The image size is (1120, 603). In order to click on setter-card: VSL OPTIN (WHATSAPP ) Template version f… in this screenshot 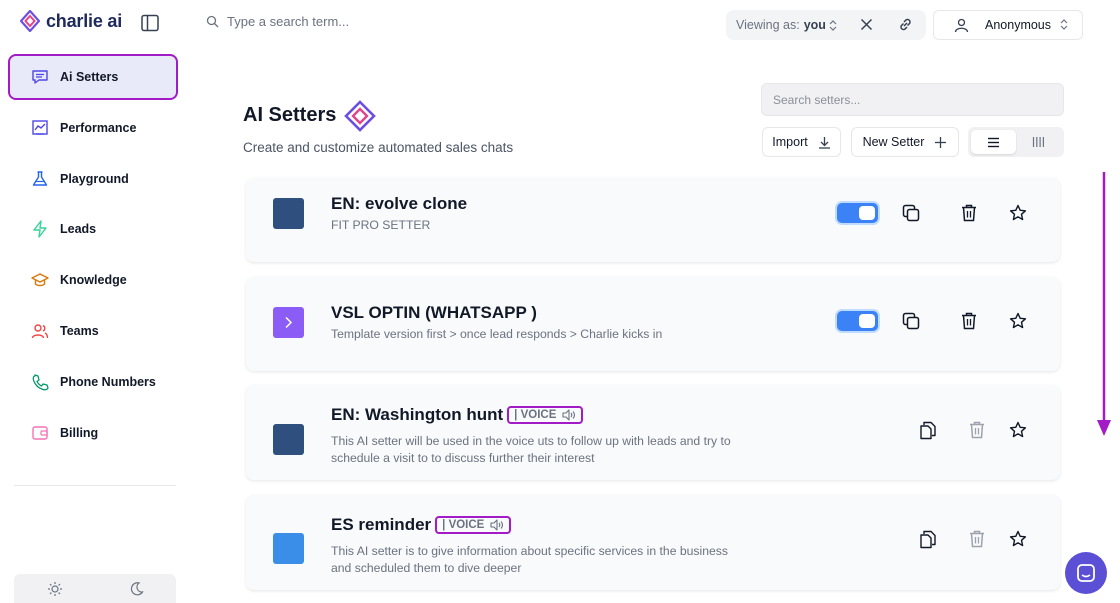, I will do `click(653, 324)`.